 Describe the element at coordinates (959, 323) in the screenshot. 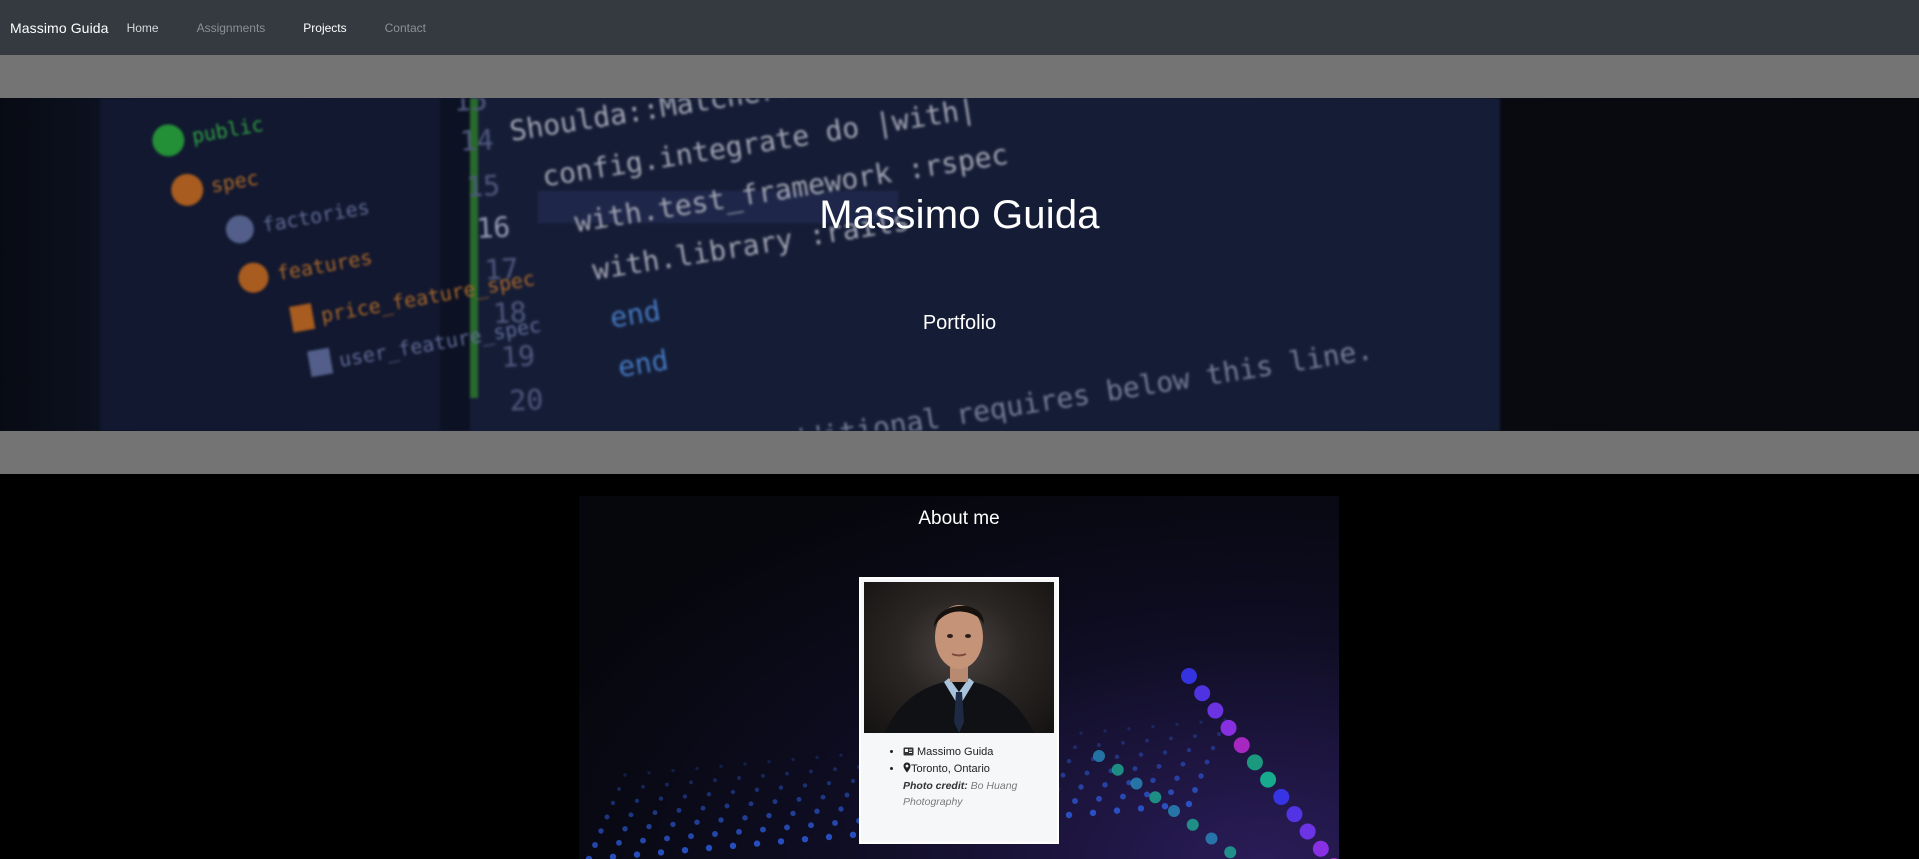

I see `hero-subtitle: Portfolio` at that location.